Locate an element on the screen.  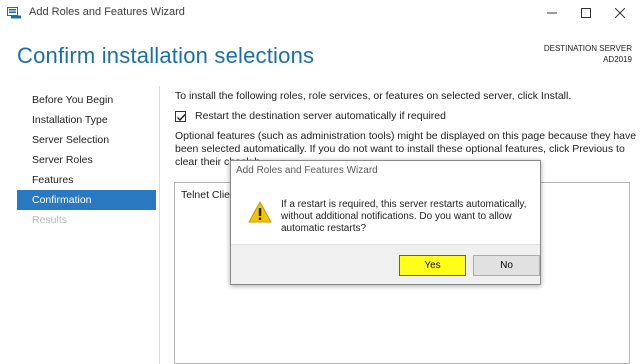
no-button: No is located at coordinates (506, 265).